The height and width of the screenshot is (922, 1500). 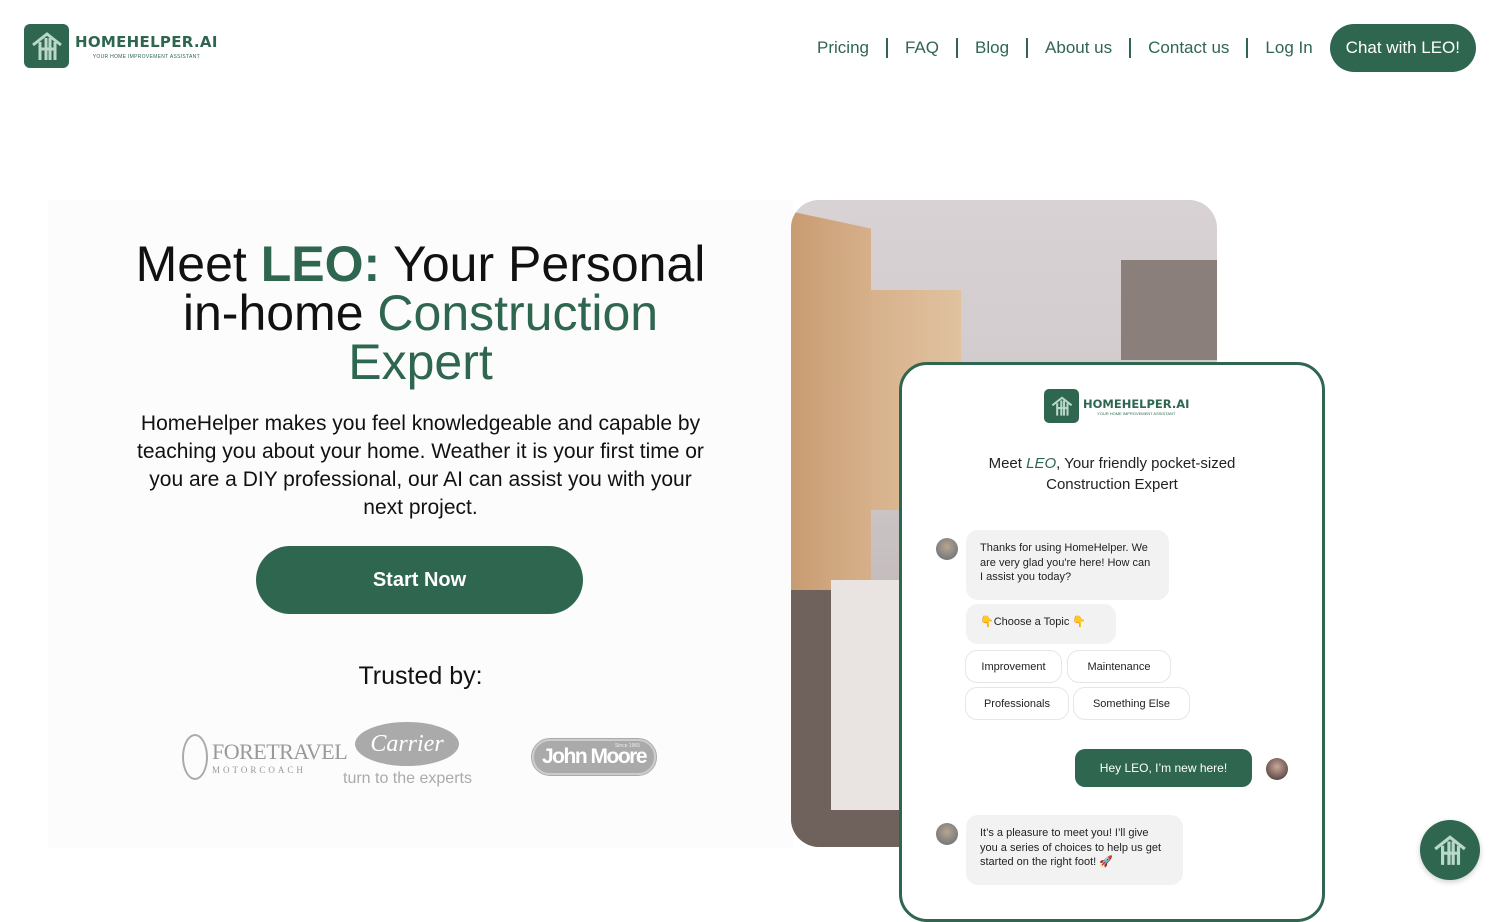 What do you see at coordinates (1288, 48) in the screenshot?
I see `nav-log-in: Log In` at bounding box center [1288, 48].